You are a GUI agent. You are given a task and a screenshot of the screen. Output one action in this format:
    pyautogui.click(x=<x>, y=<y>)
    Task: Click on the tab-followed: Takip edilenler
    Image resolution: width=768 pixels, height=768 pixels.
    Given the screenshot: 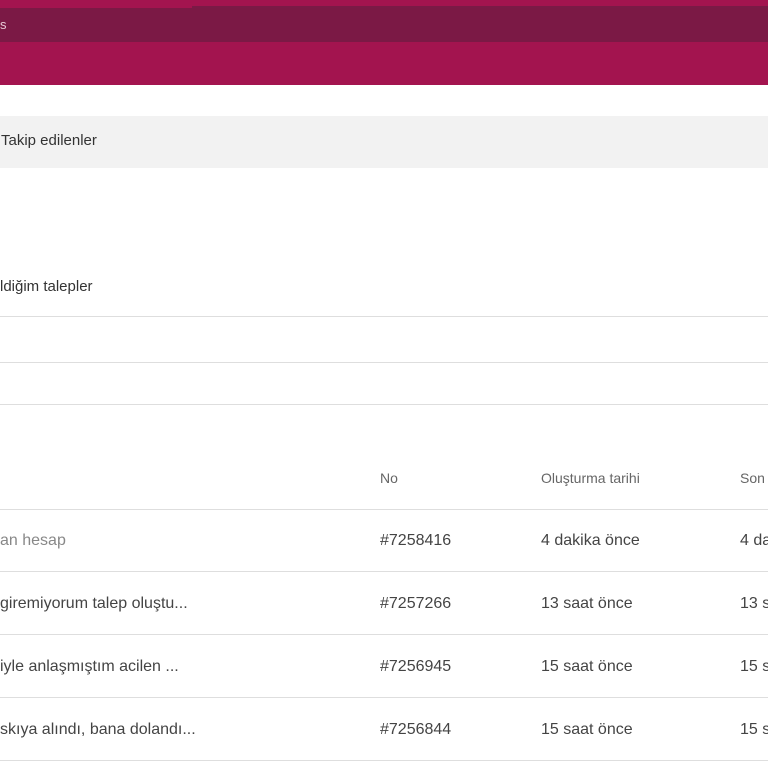 What is the action you would take?
    pyautogui.click(x=49, y=141)
    